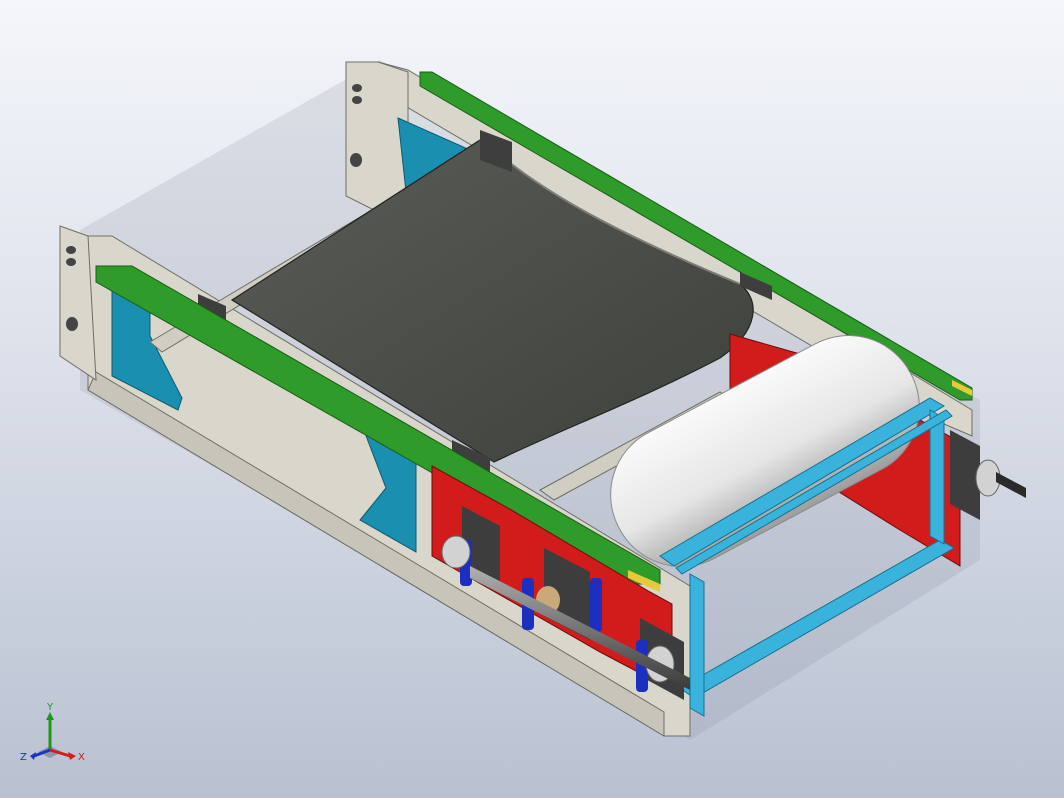  What do you see at coordinates (1011, 485) in the screenshot?
I see `shaft-end-back` at bounding box center [1011, 485].